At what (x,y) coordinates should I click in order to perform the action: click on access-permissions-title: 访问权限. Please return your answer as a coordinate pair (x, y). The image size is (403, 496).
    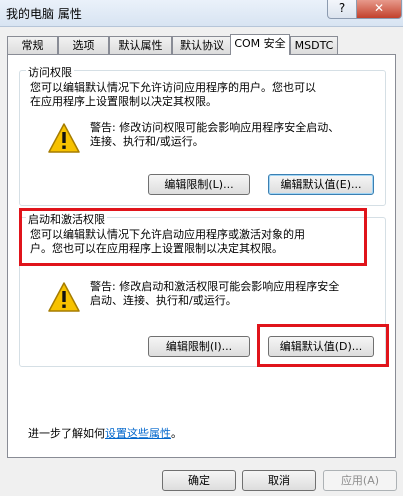
    Looking at the image, I should click on (50, 72).